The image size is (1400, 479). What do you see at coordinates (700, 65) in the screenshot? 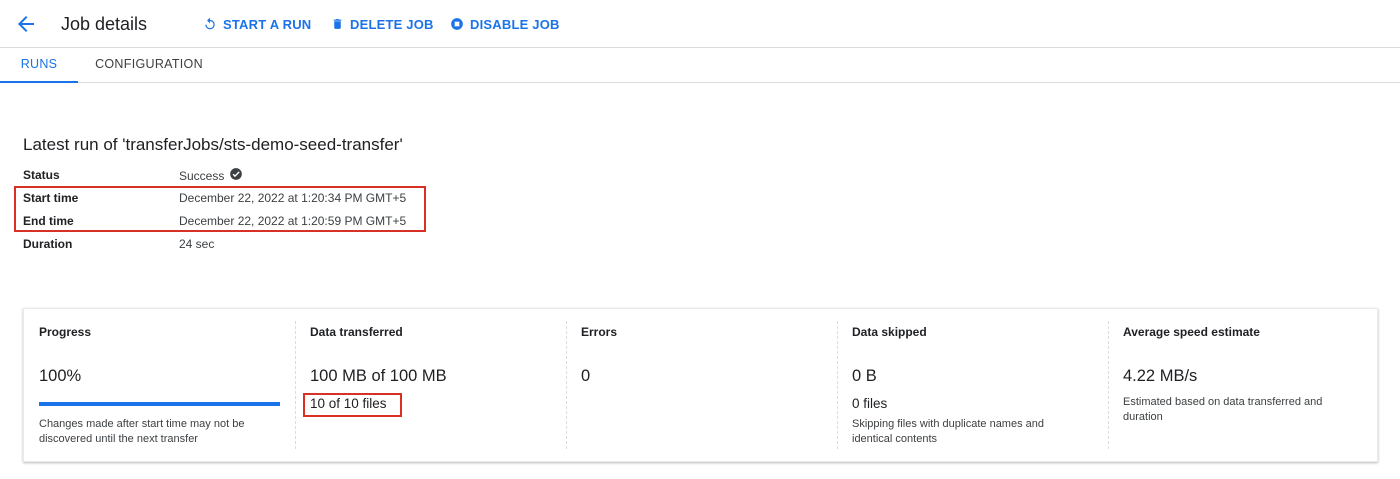
I see `tab-bar: RUNS CONFIGURATION` at bounding box center [700, 65].